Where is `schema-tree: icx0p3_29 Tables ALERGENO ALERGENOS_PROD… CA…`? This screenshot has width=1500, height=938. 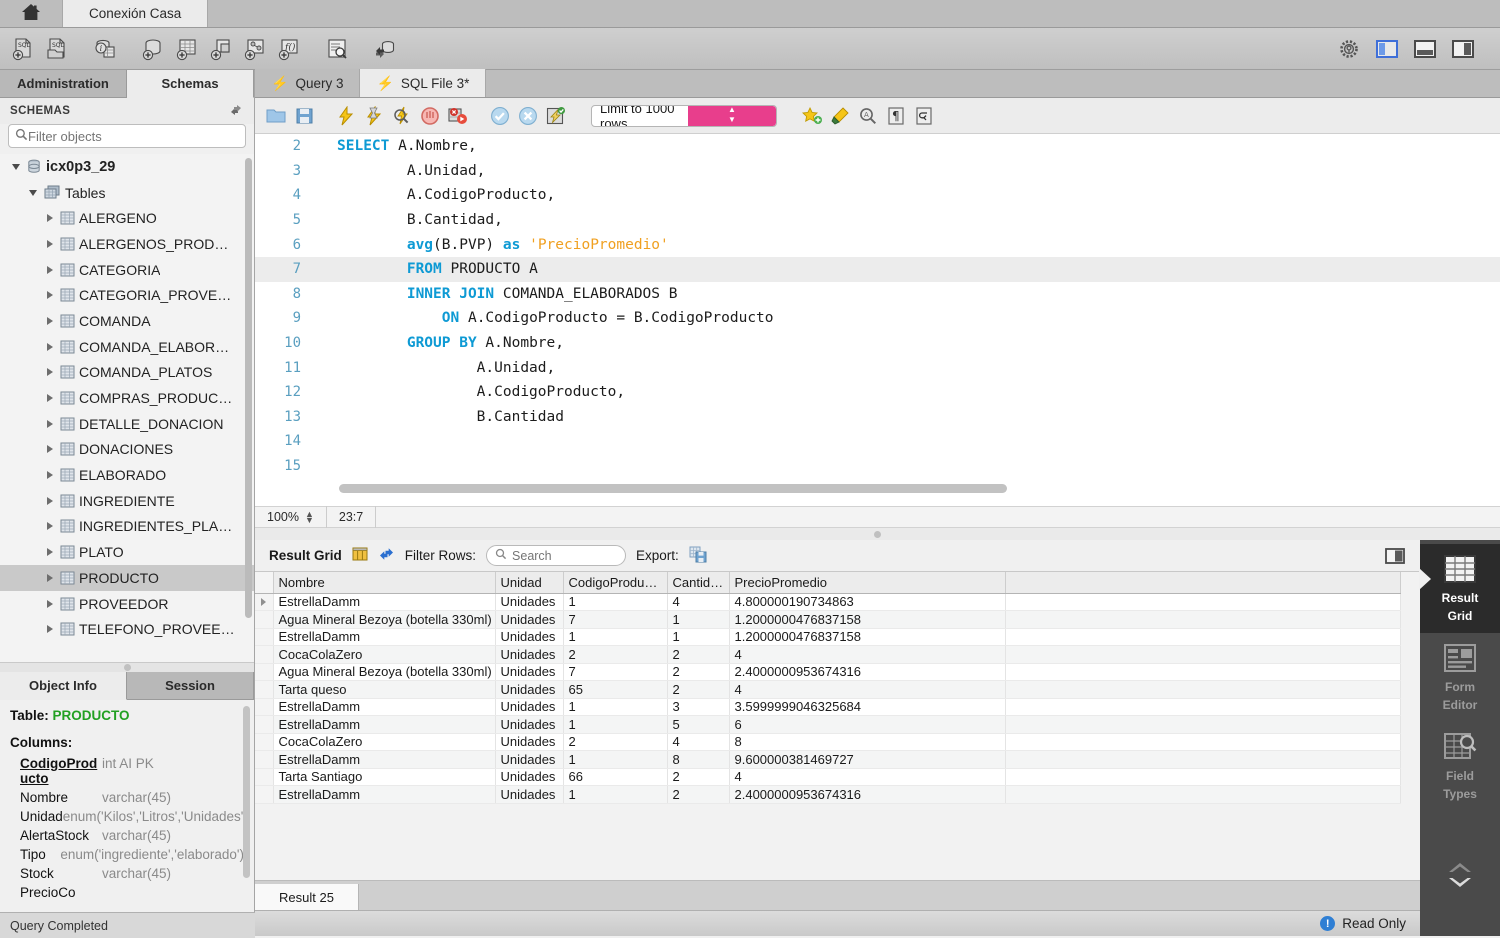
schema-tree: icx0p3_29 Tables ALERGENO ALERGENOS_PROD… CA… is located at coordinates (127, 408).